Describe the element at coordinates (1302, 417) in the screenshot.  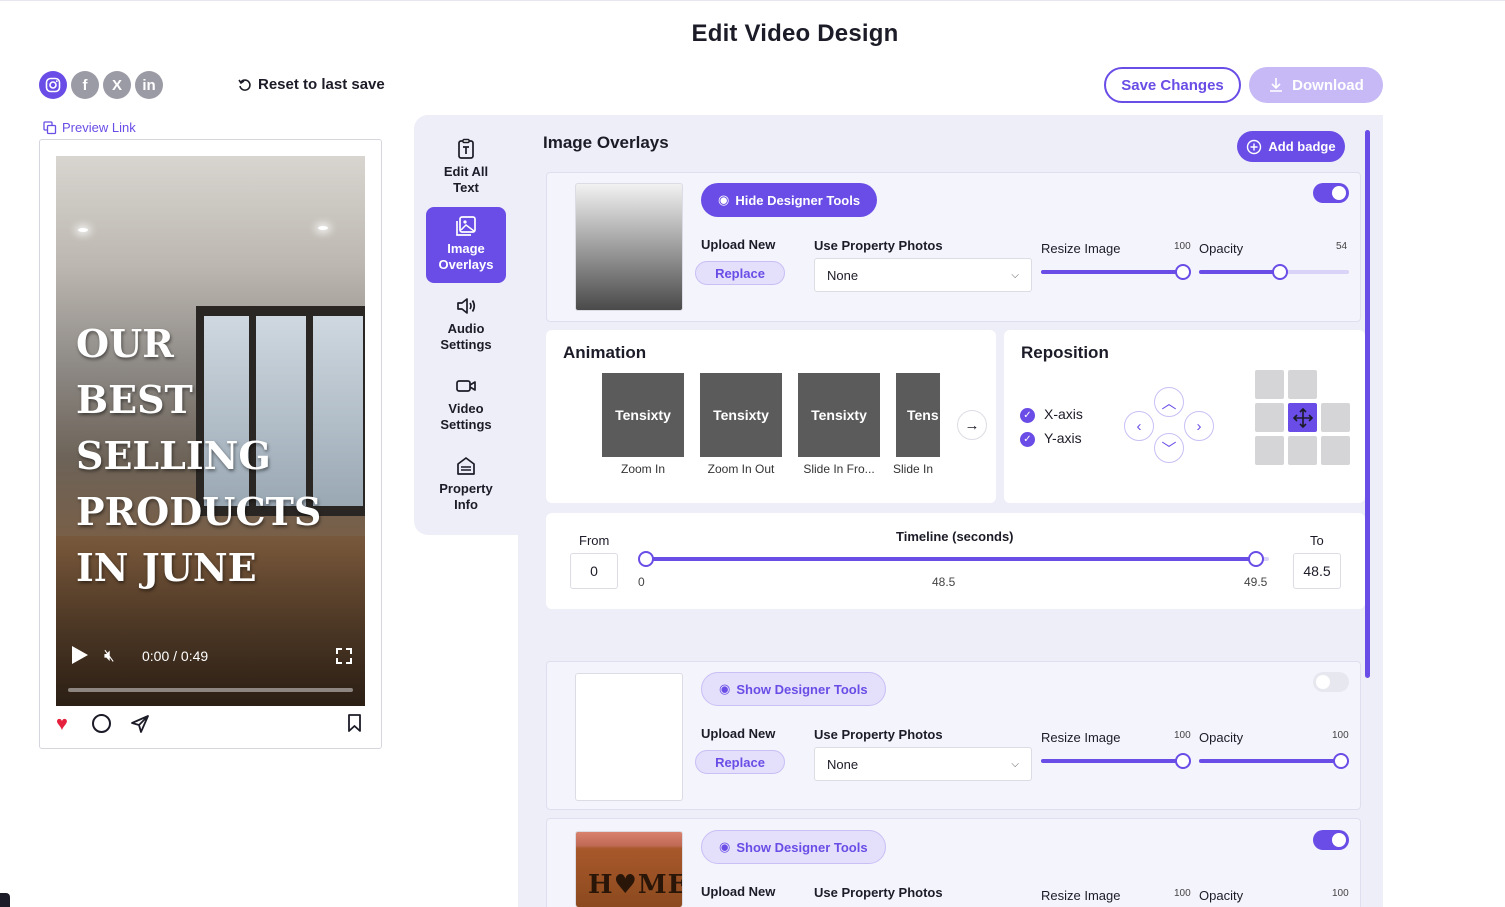
I see `position-center` at that location.